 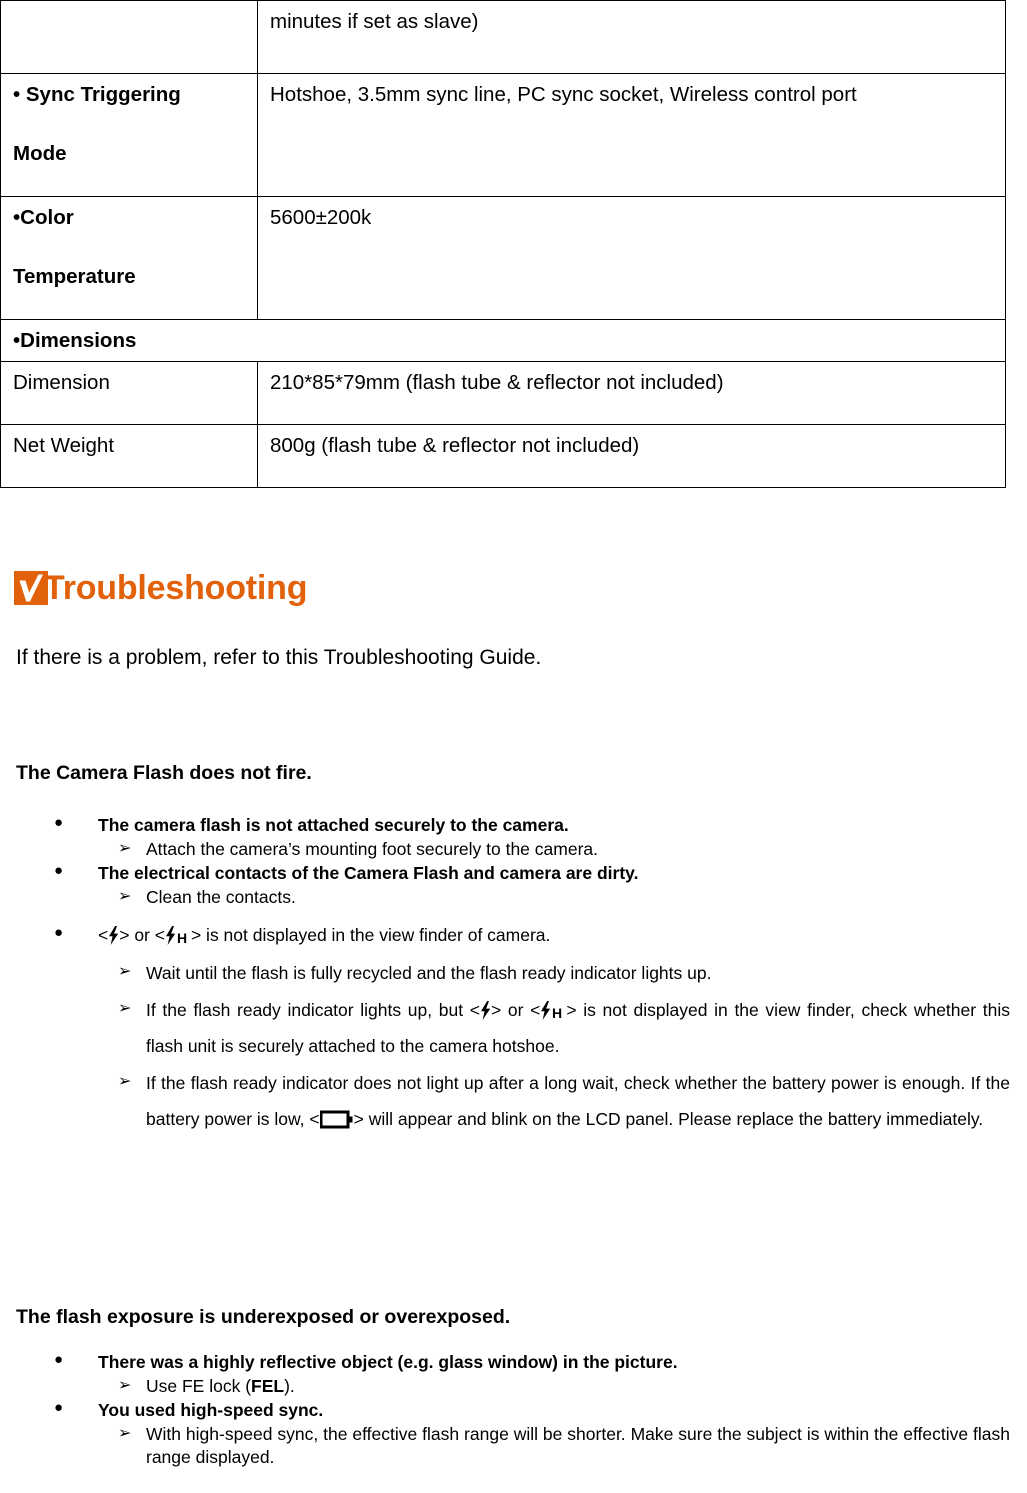 What do you see at coordinates (321, 217) in the screenshot?
I see `spec-value-text: 5600±200k` at bounding box center [321, 217].